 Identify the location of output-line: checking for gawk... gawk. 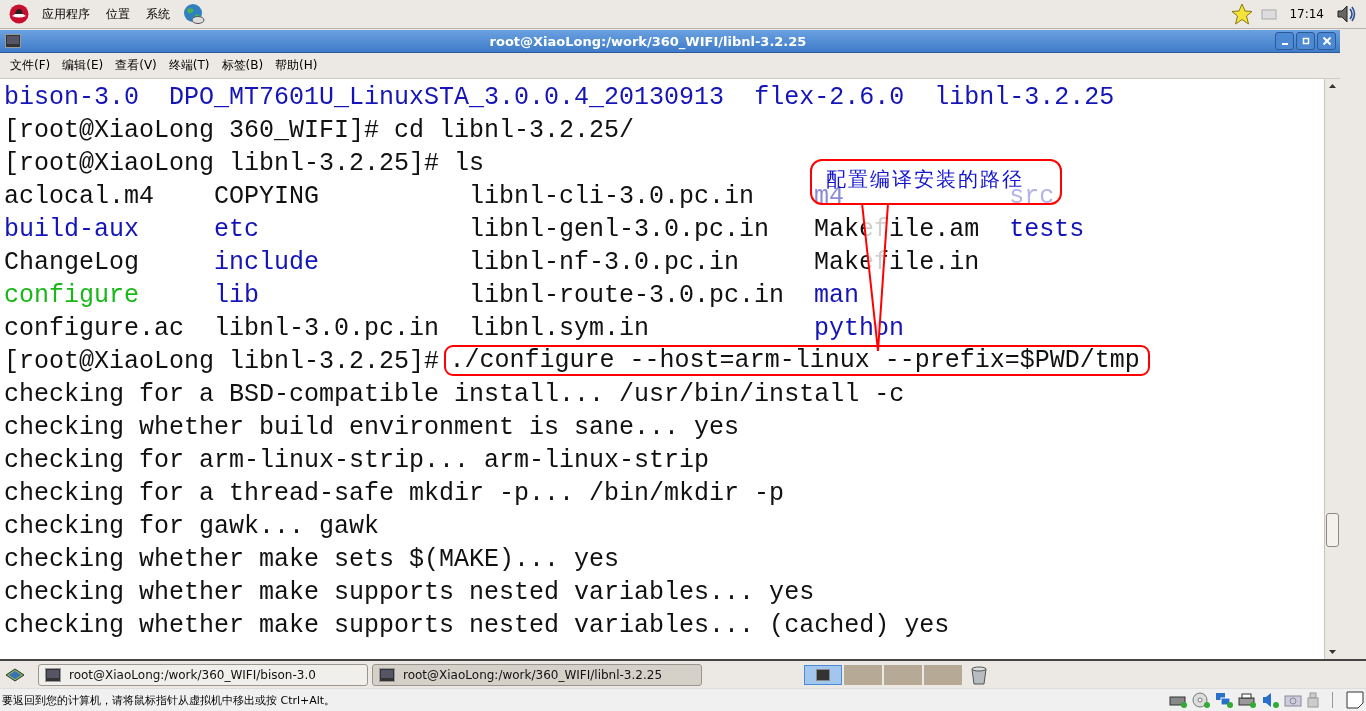
(192, 527).